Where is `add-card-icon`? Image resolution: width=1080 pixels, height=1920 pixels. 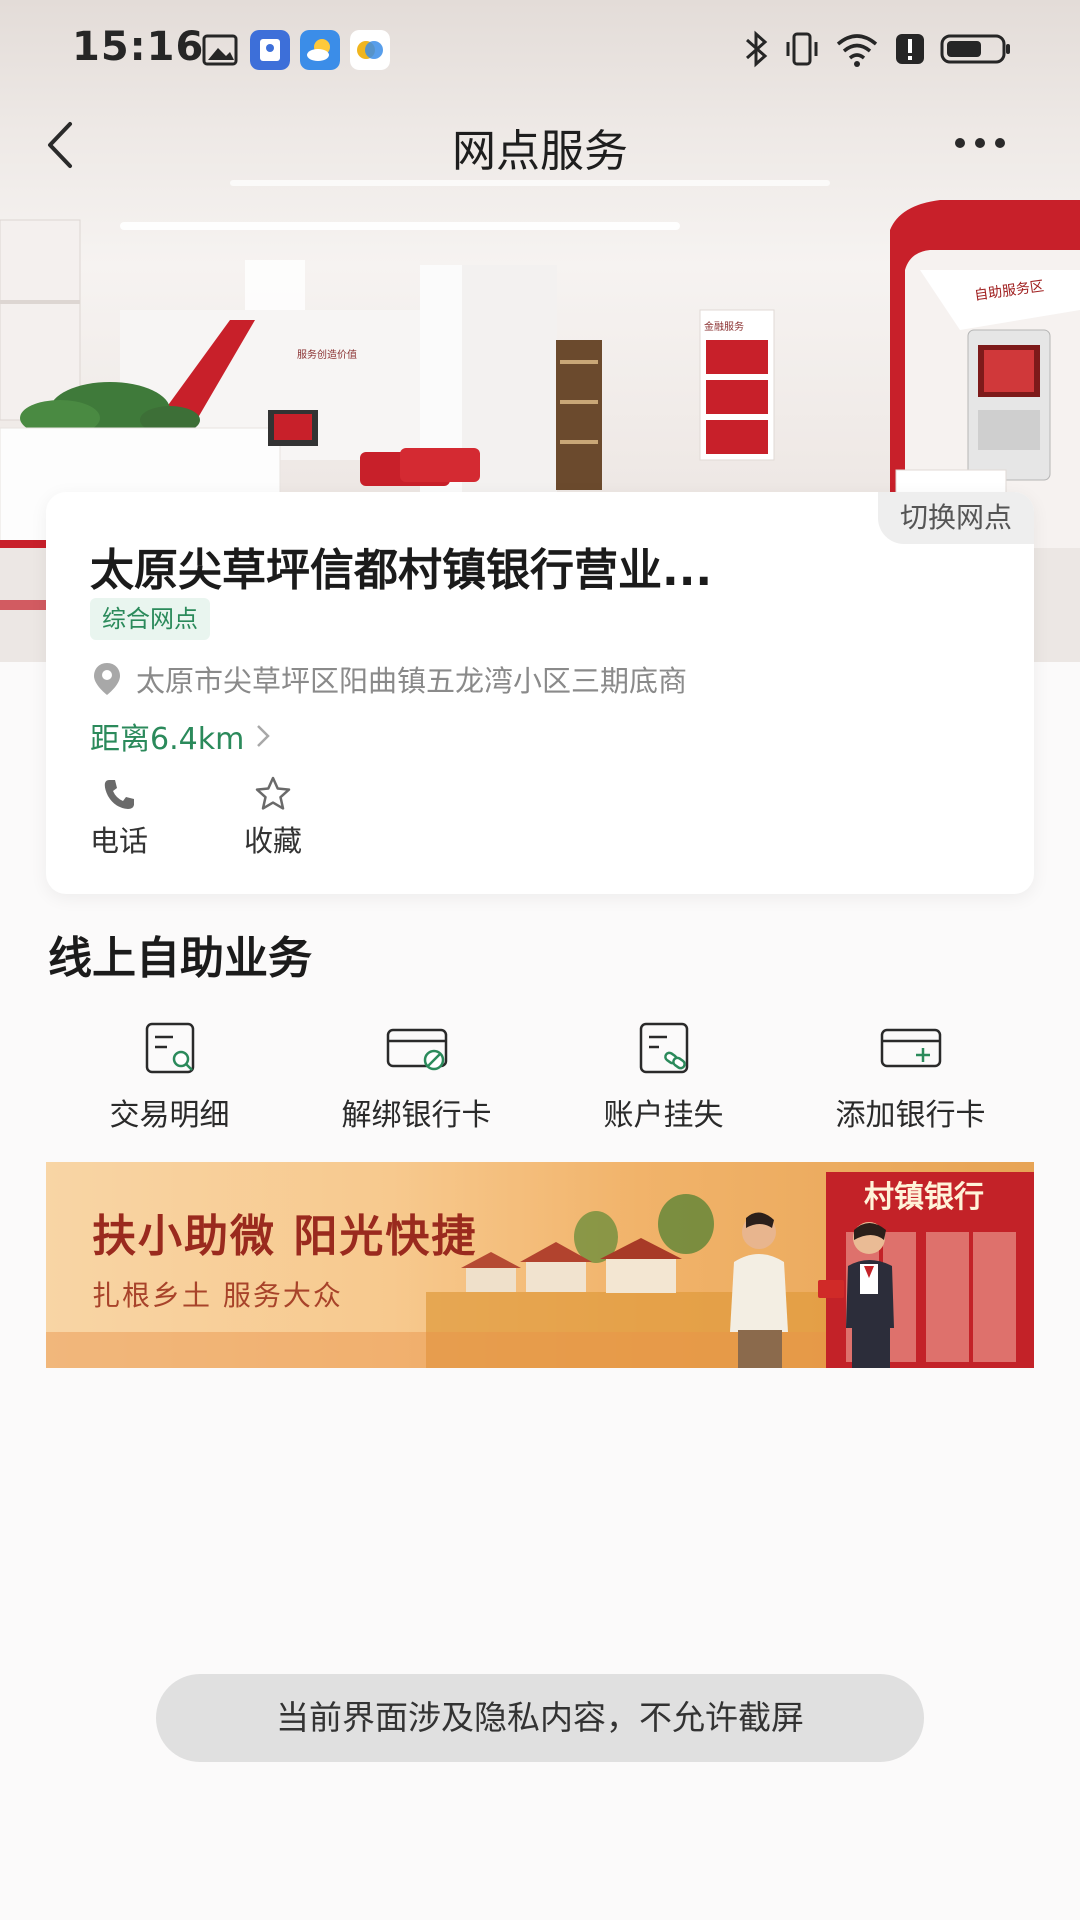 add-card-icon is located at coordinates (910, 1048).